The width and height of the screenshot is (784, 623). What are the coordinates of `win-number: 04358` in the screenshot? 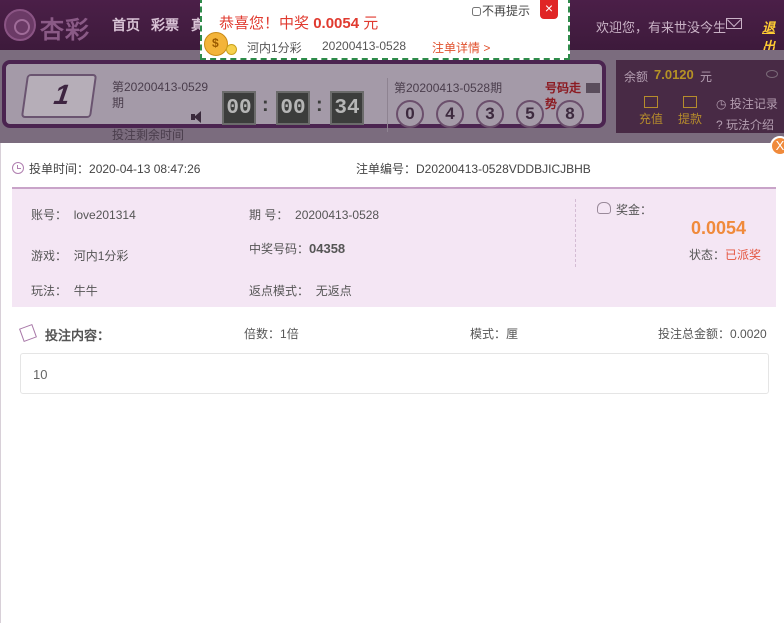 It's located at (327, 248).